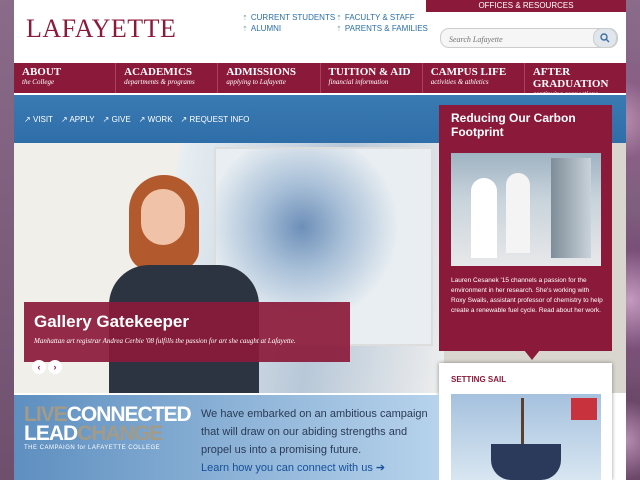  What do you see at coordinates (111, 321) in the screenshot?
I see `hero-title: Gallery Gatekeeper` at bounding box center [111, 321].